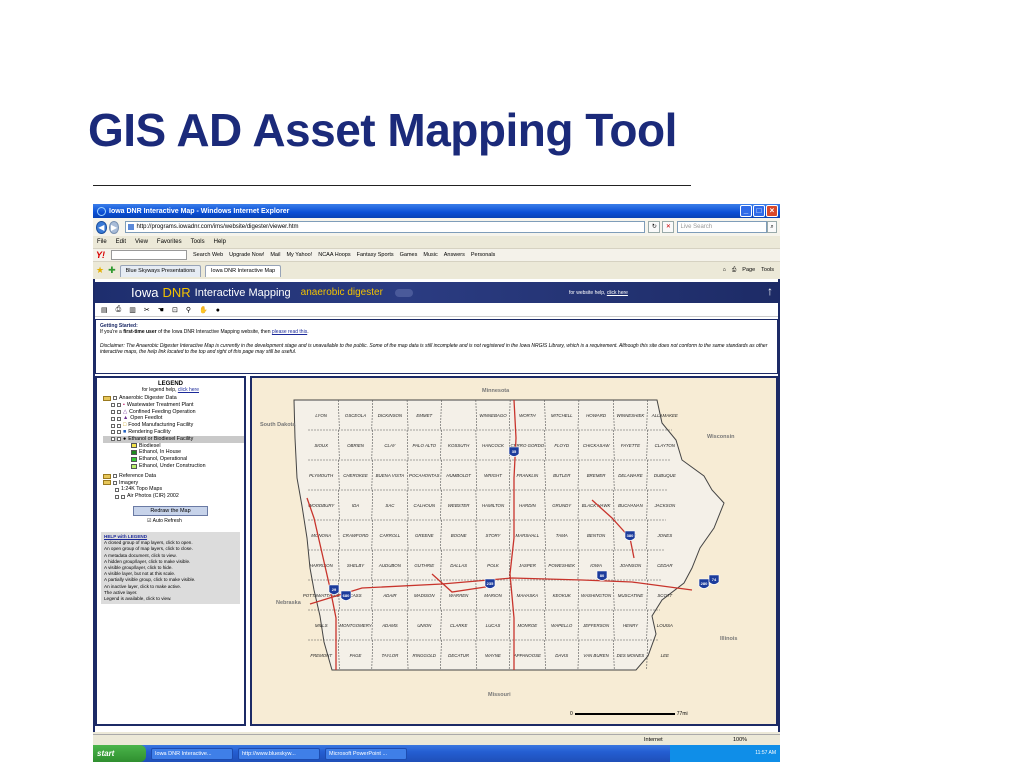 The width and height of the screenshot is (1024, 768). Describe the element at coordinates (289, 332) in the screenshot. I see `please-read-link: please read this` at that location.